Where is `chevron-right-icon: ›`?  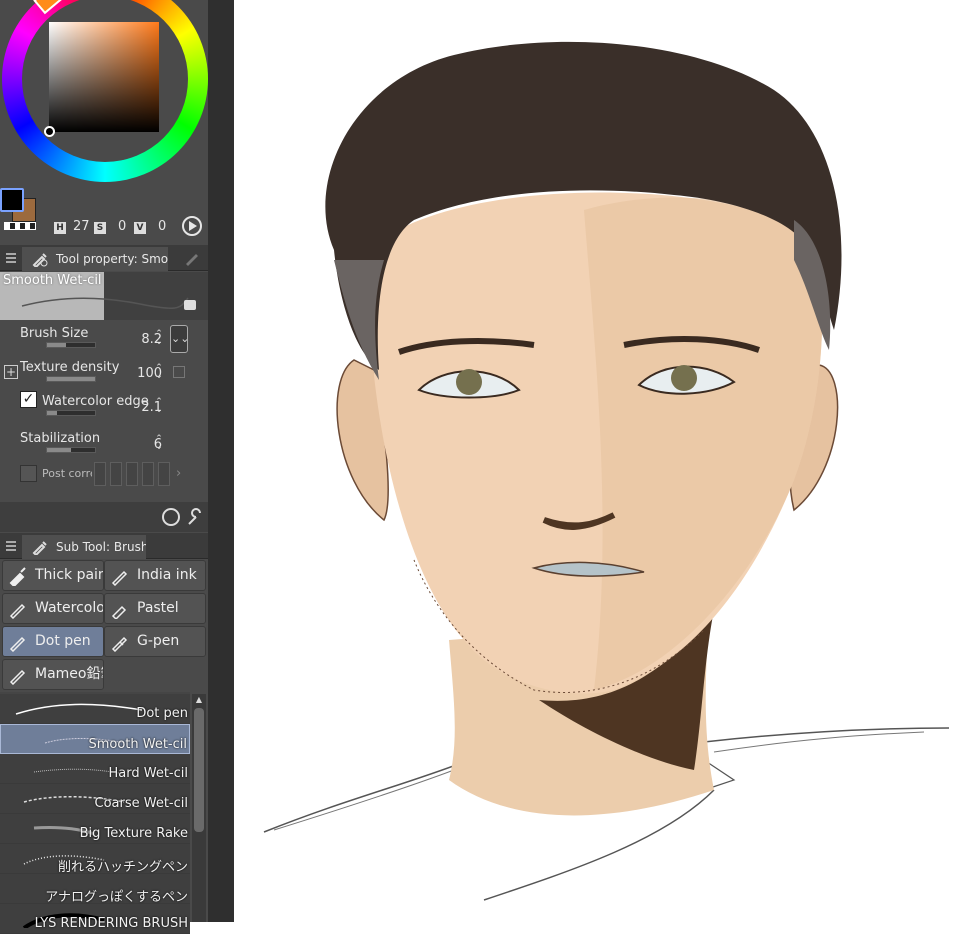 chevron-right-icon: › is located at coordinates (178, 473).